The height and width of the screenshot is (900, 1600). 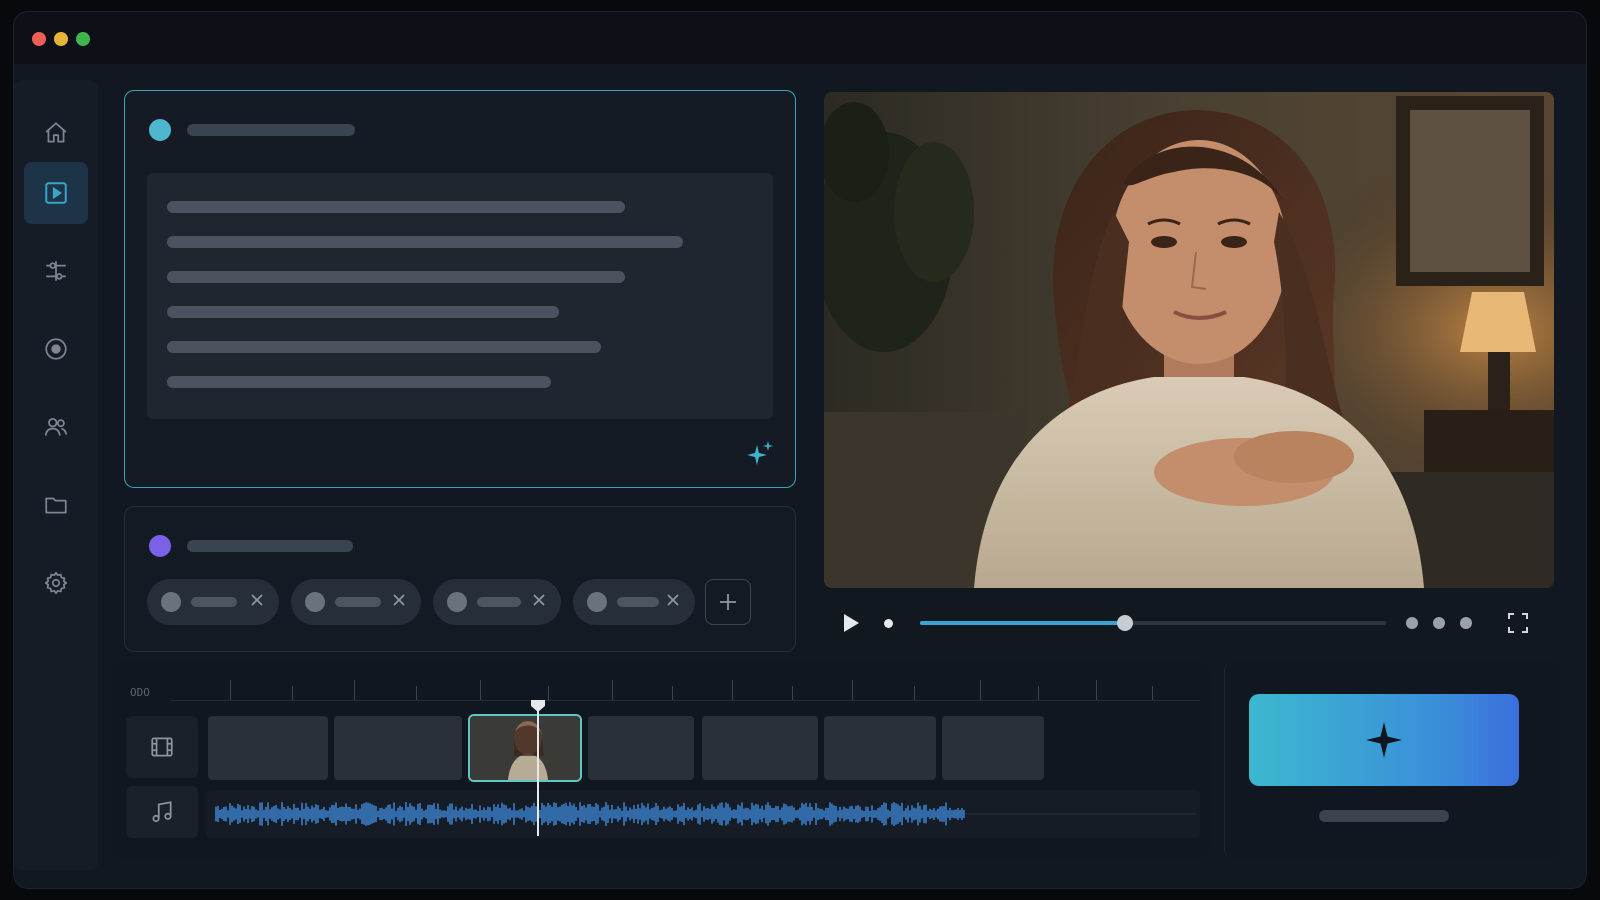 I want to click on volume-dot, so click(x=888, y=623).